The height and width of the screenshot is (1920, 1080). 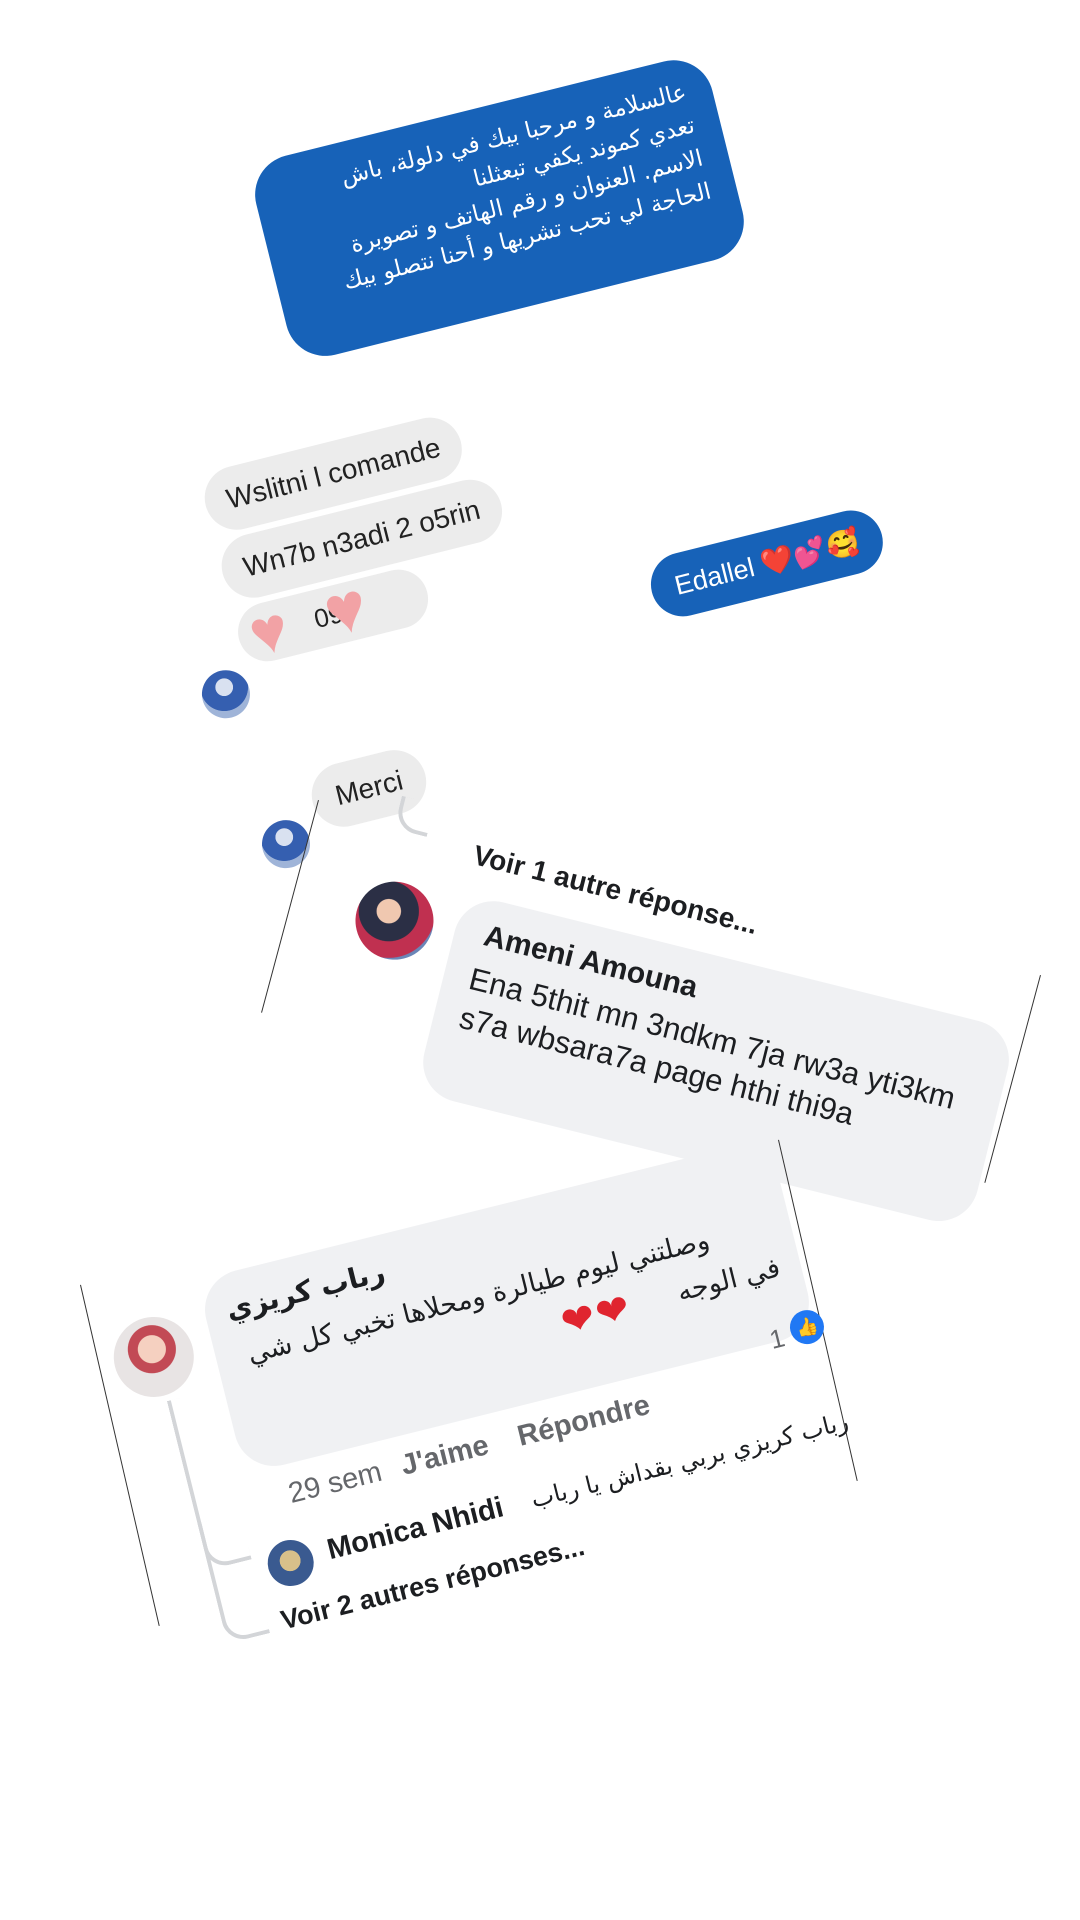 What do you see at coordinates (226, 694) in the screenshot?
I see `contact-avatar` at bounding box center [226, 694].